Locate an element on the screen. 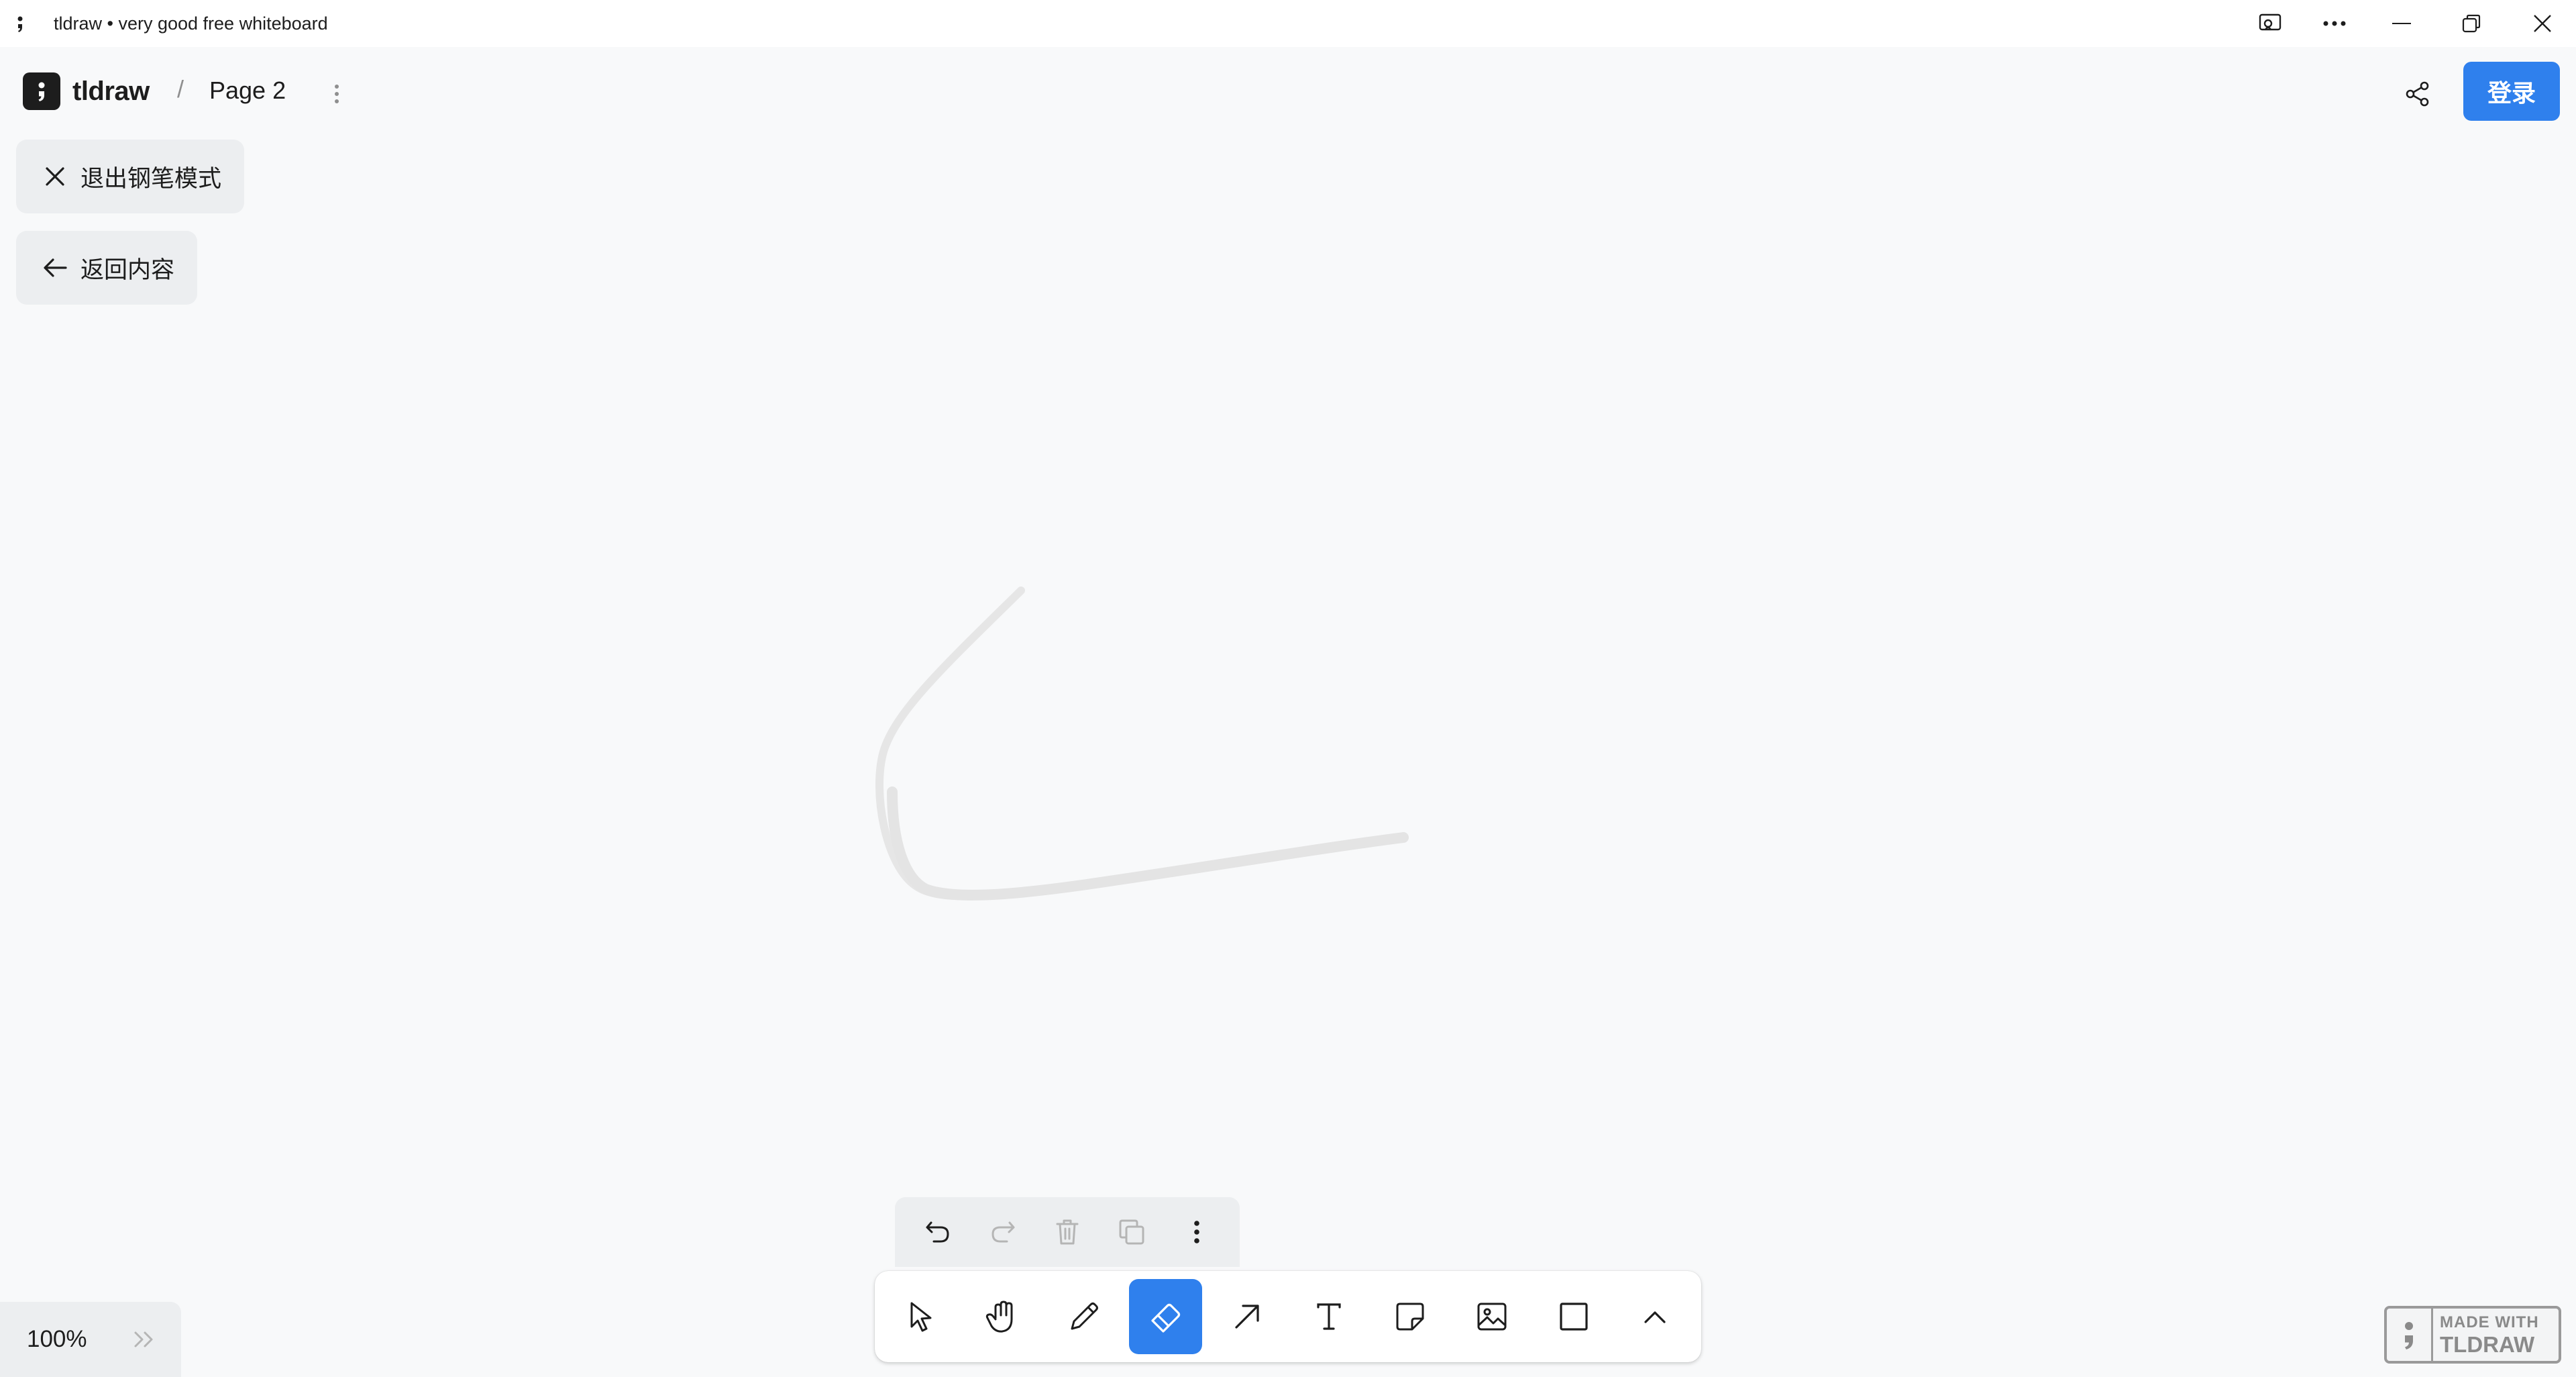 Image resolution: width=2576 pixels, height=1377 pixels. logo-text: tldraw is located at coordinates (111, 91).